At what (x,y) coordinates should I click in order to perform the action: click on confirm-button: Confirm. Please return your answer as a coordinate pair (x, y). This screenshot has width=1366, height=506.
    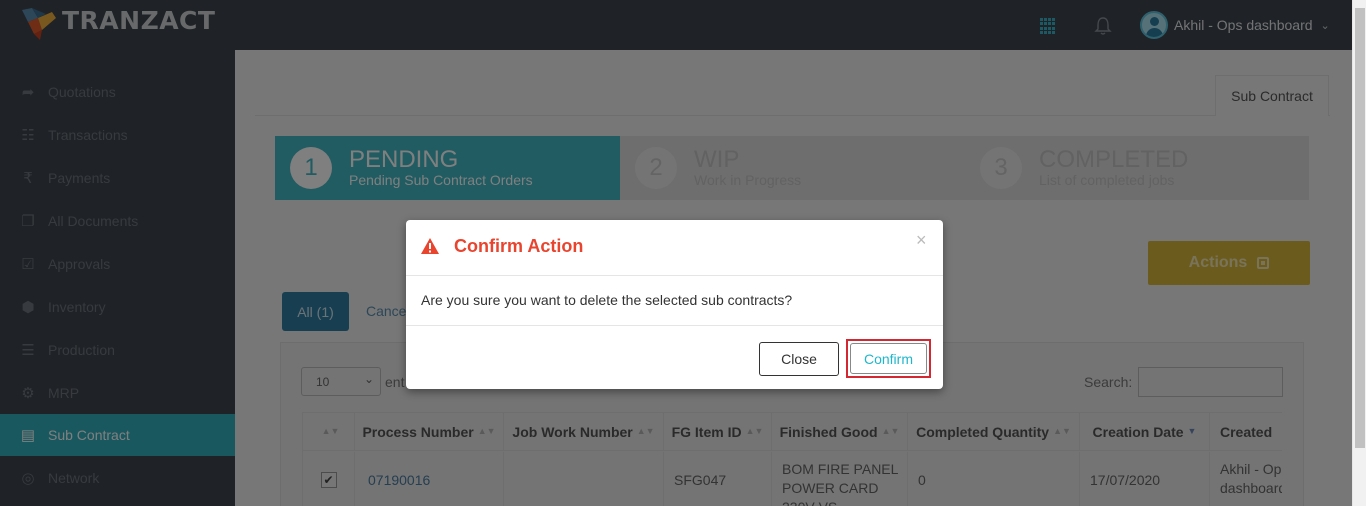
    Looking at the image, I should click on (888, 358).